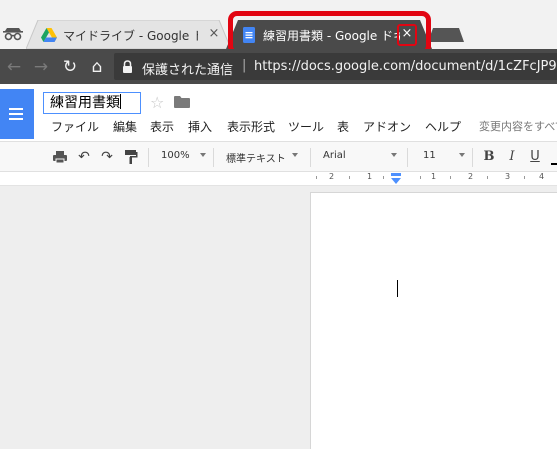  Describe the element at coordinates (175, 155) in the screenshot. I see `zoom-dropdown: 100%` at that location.